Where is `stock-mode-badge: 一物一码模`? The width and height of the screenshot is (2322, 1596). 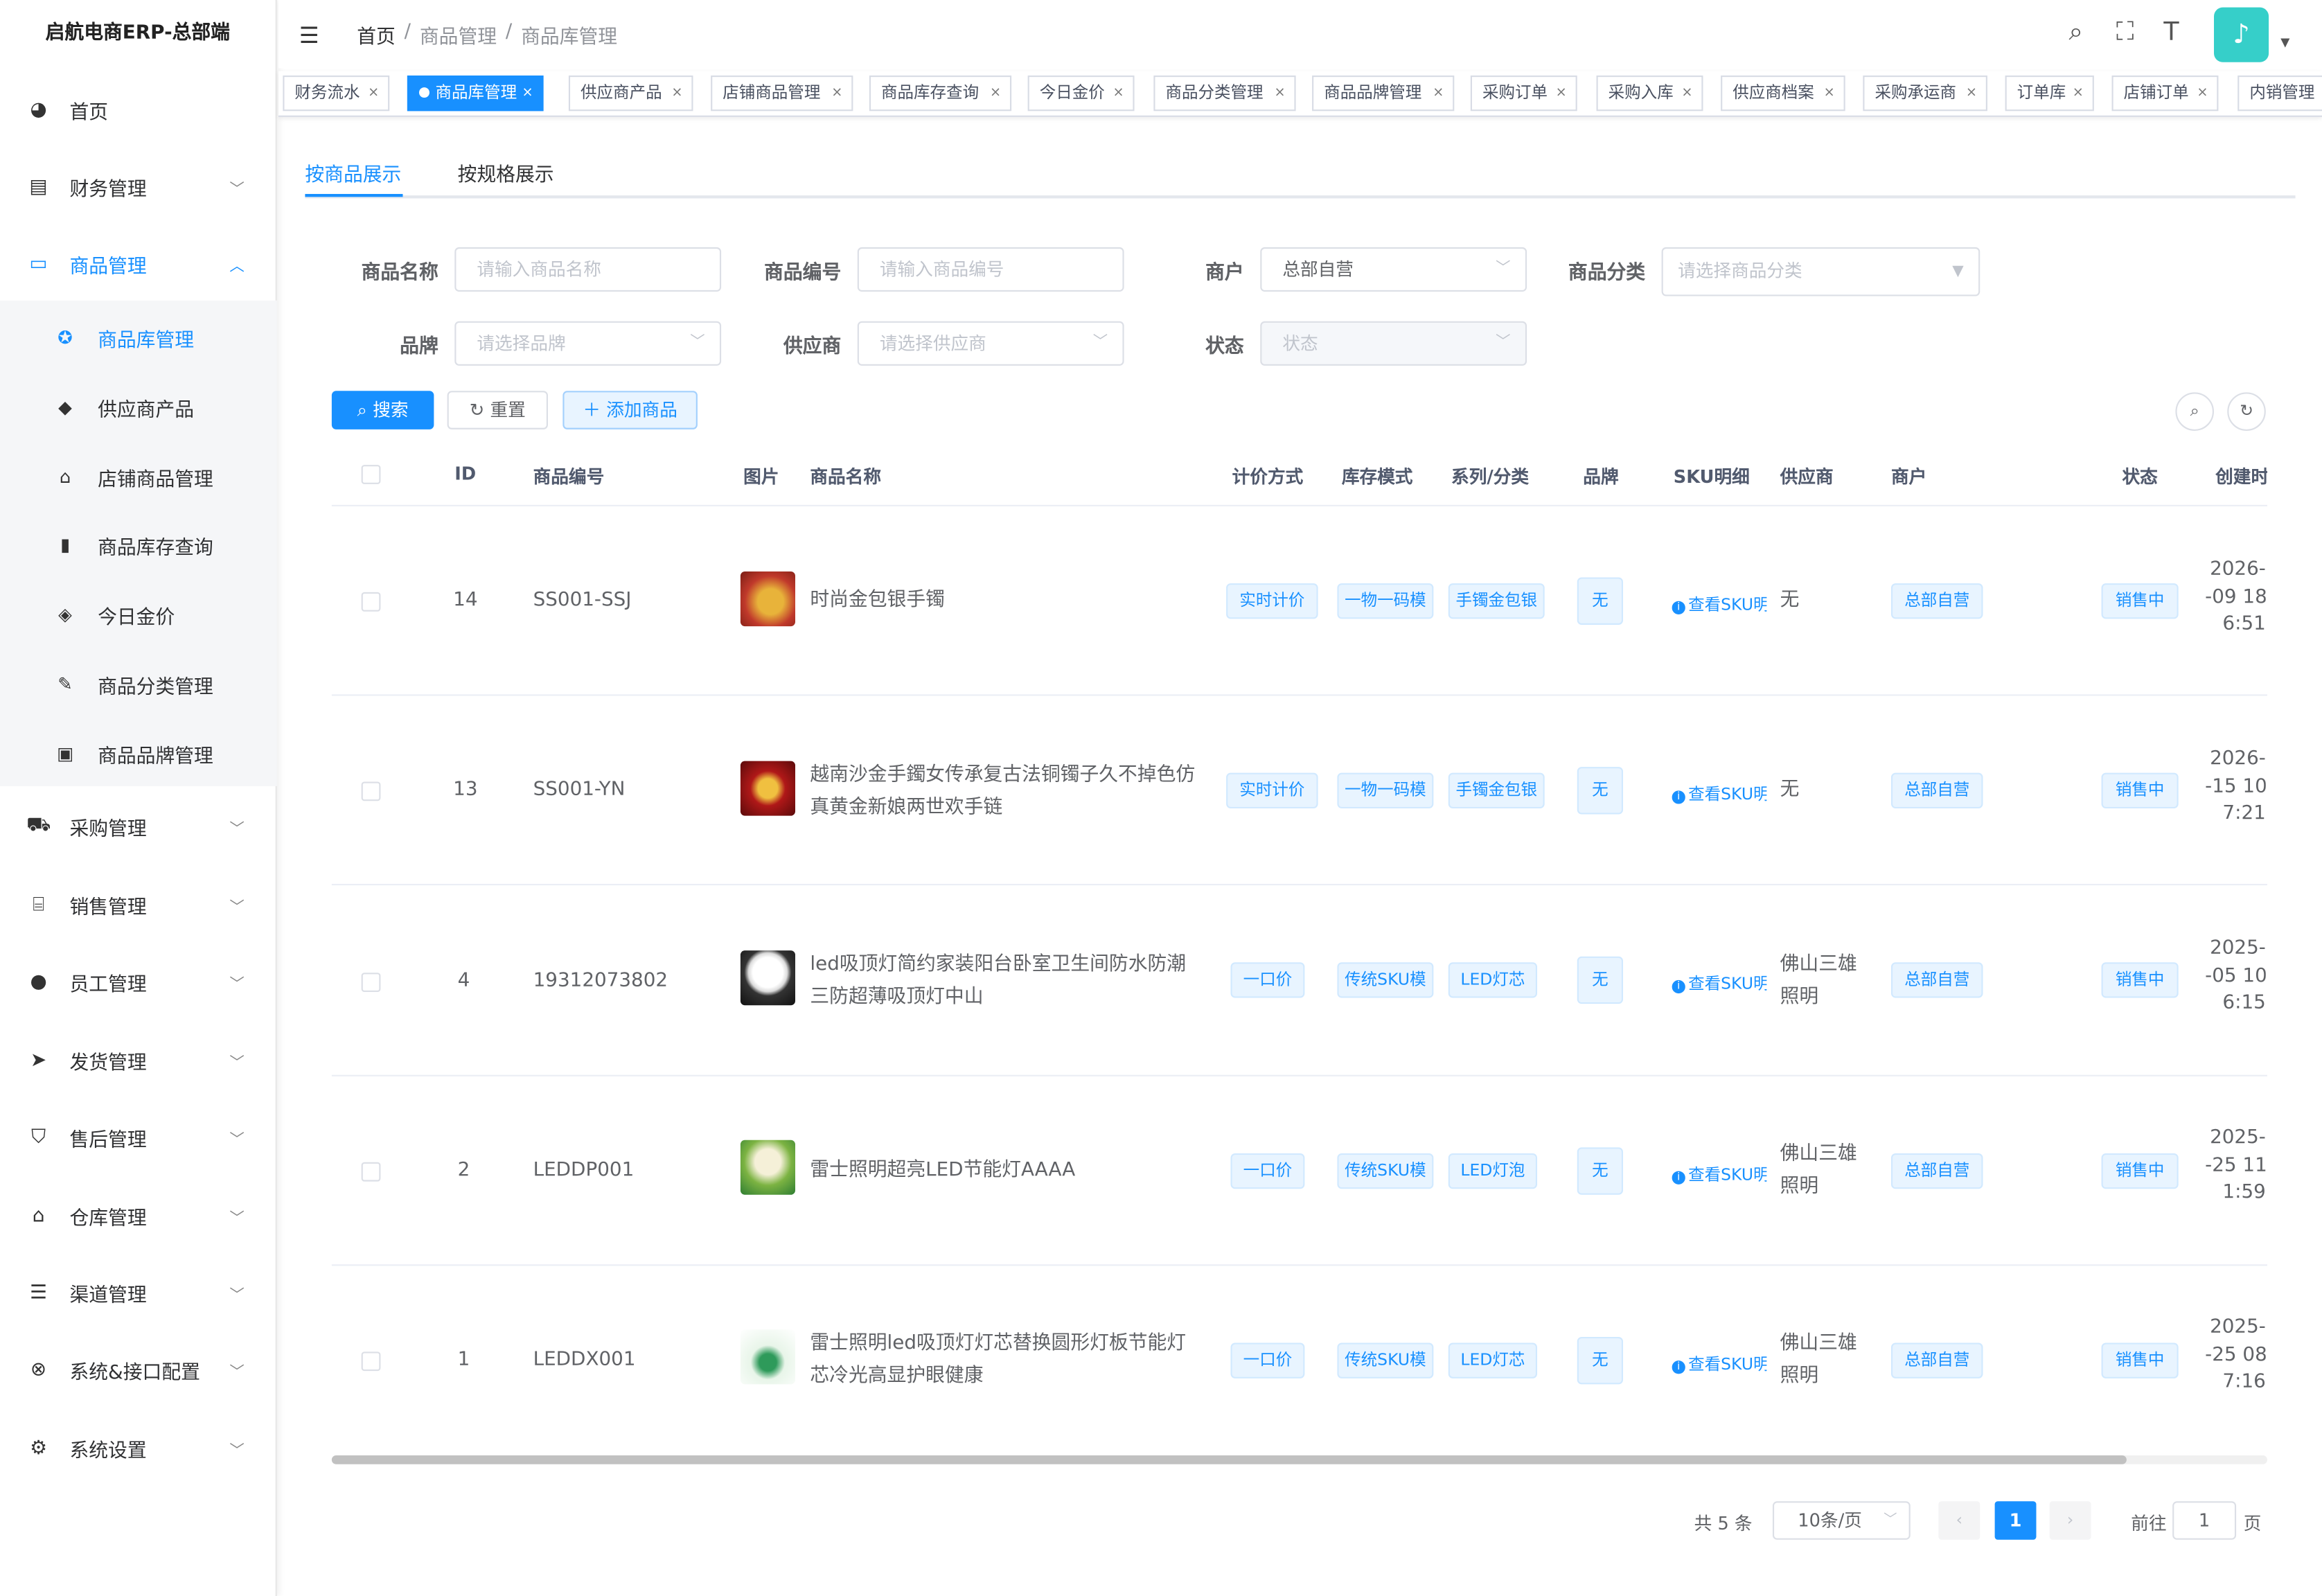 stock-mode-badge: 一物一码模 is located at coordinates (1385, 601).